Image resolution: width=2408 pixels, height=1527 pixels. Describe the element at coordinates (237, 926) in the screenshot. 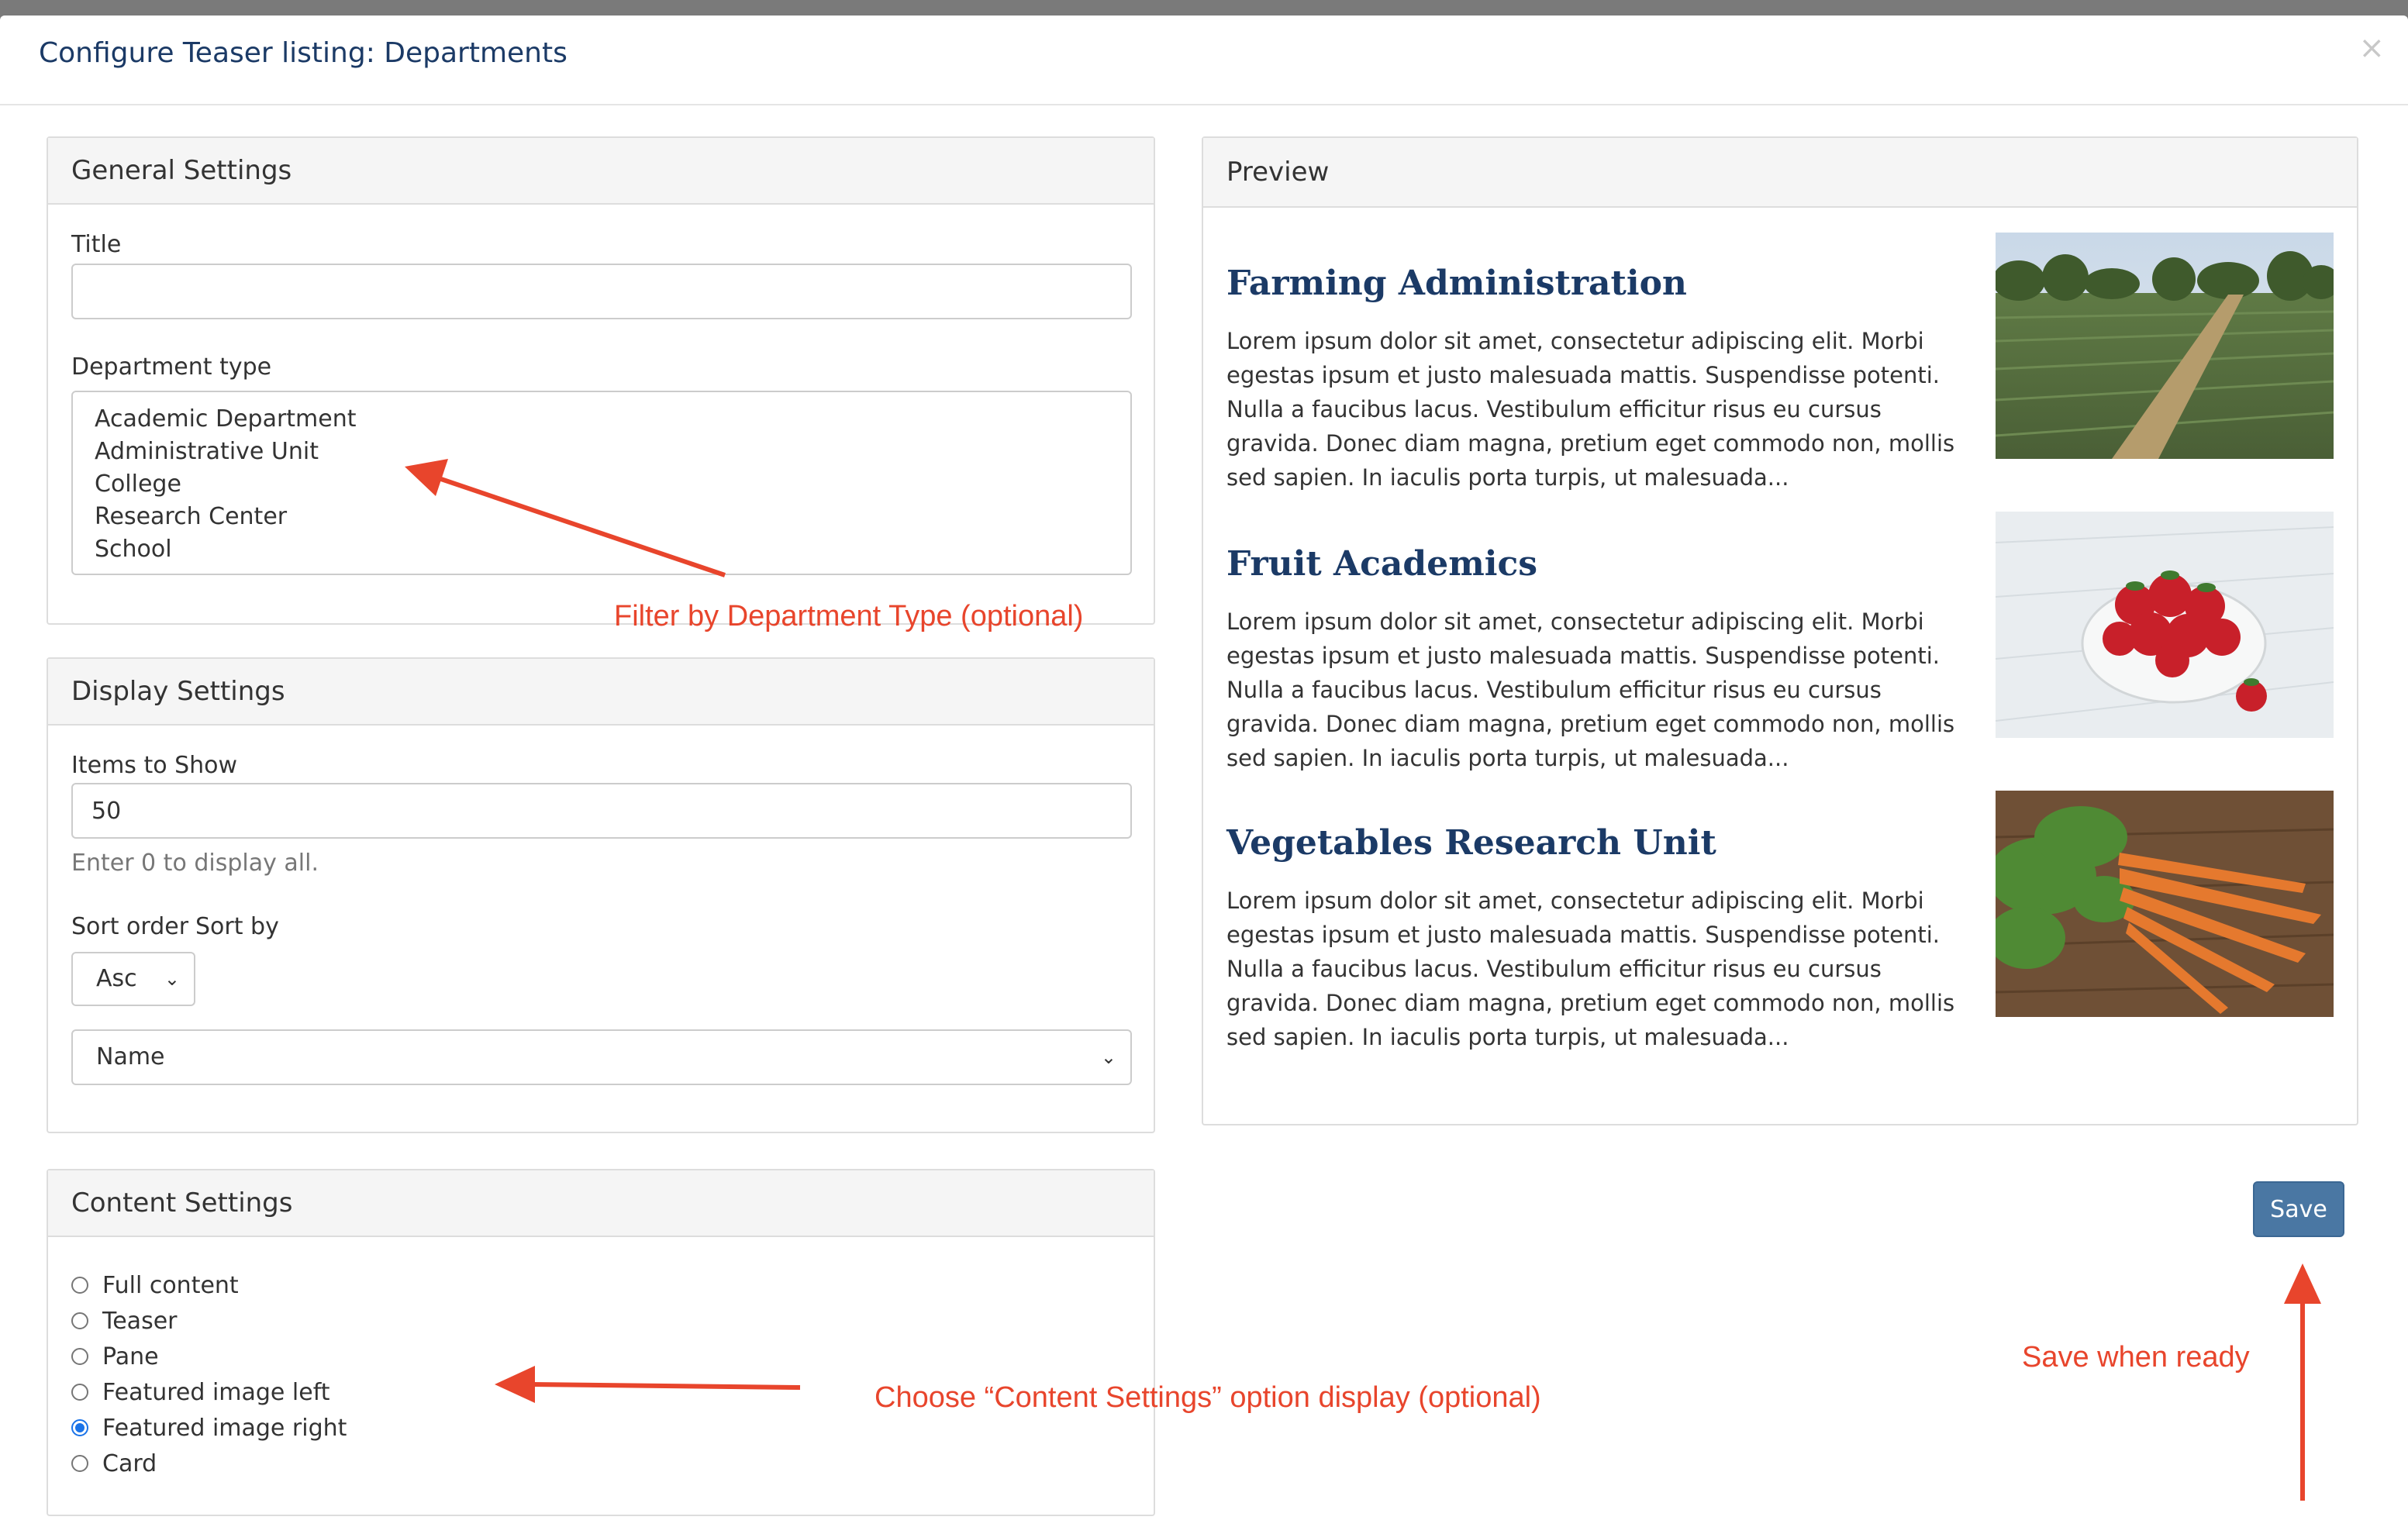

I see `sort-by-label: Sort by` at that location.